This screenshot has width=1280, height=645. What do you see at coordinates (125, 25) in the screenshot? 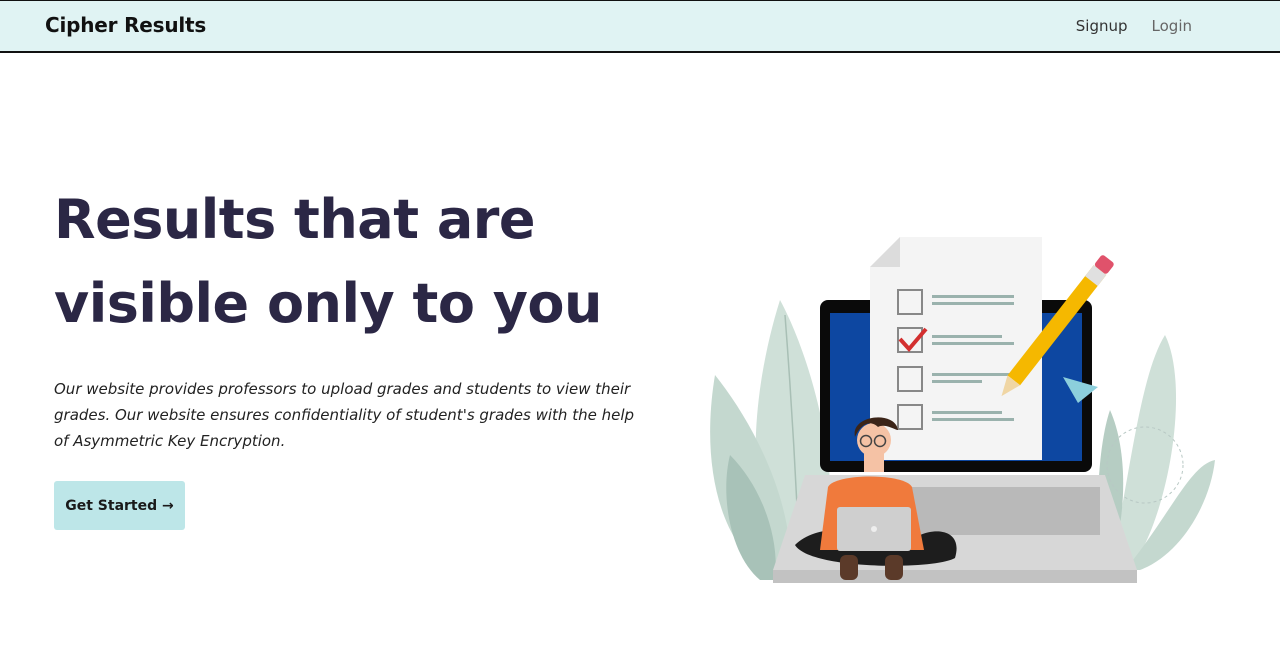
I see `brand-logo: Cipher Results` at bounding box center [125, 25].